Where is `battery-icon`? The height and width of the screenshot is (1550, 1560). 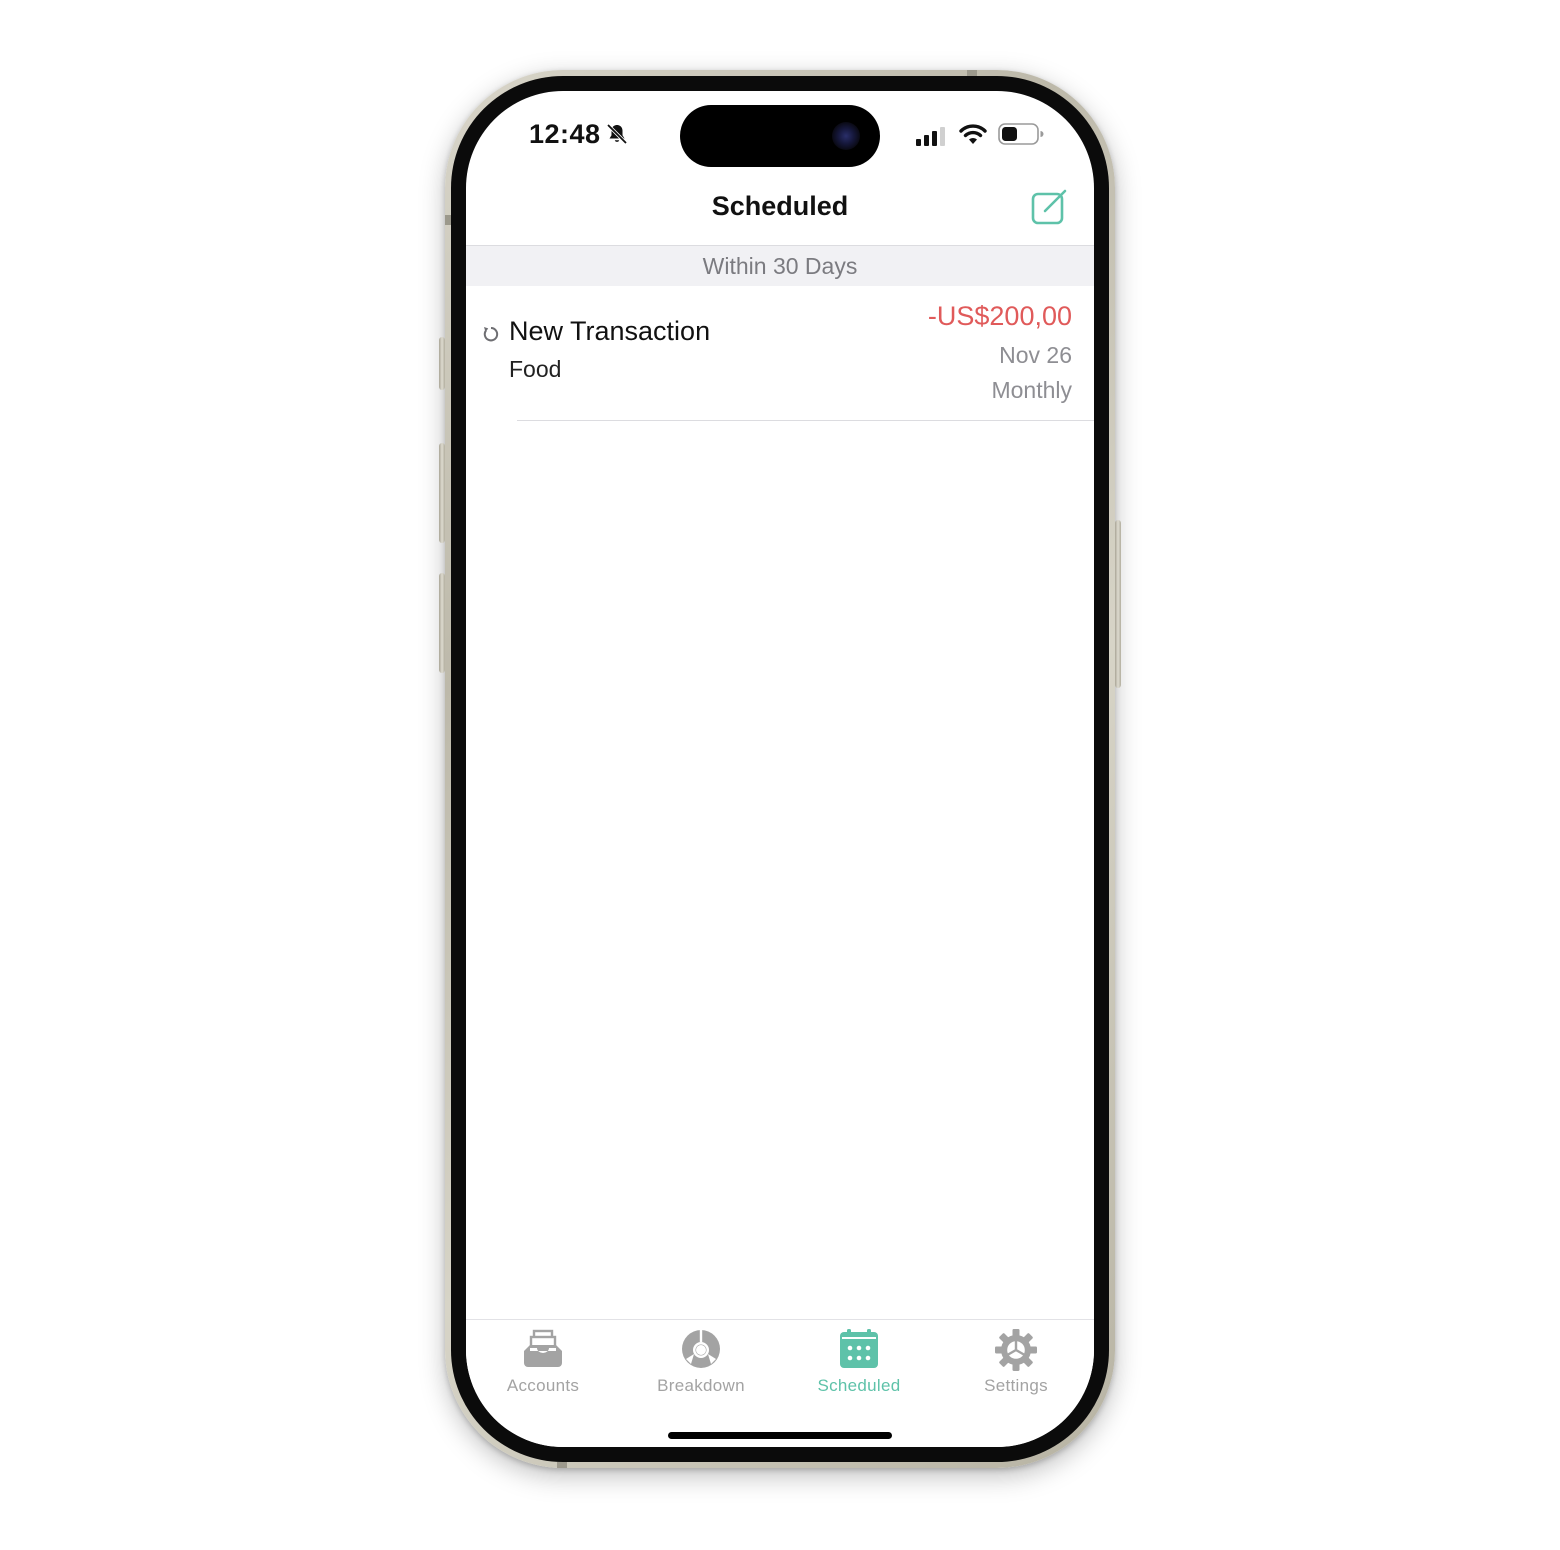
battery-icon is located at coordinates (1021, 134).